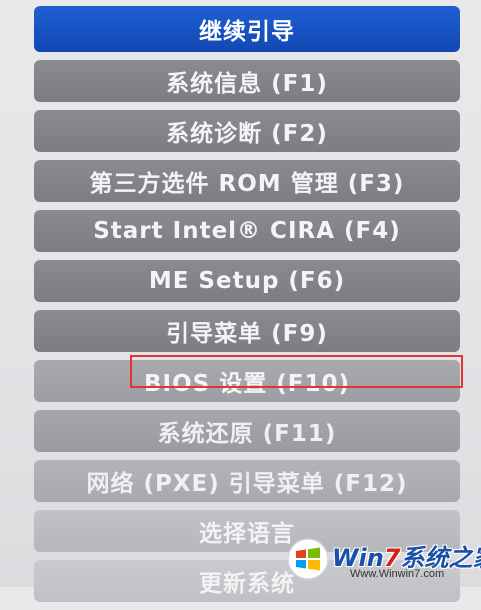 The width and height of the screenshot is (481, 610). Describe the element at coordinates (383, 560) in the screenshot. I see `site-watermark: Win7系统之家 Www.Winwin7.com` at that location.